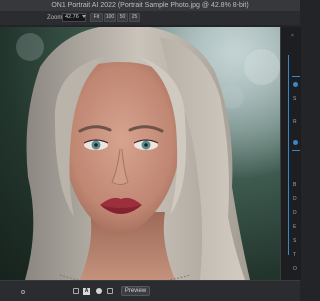  What do you see at coordinates (292, 36) in the screenshot?
I see `panel-close-icon: ×` at bounding box center [292, 36].